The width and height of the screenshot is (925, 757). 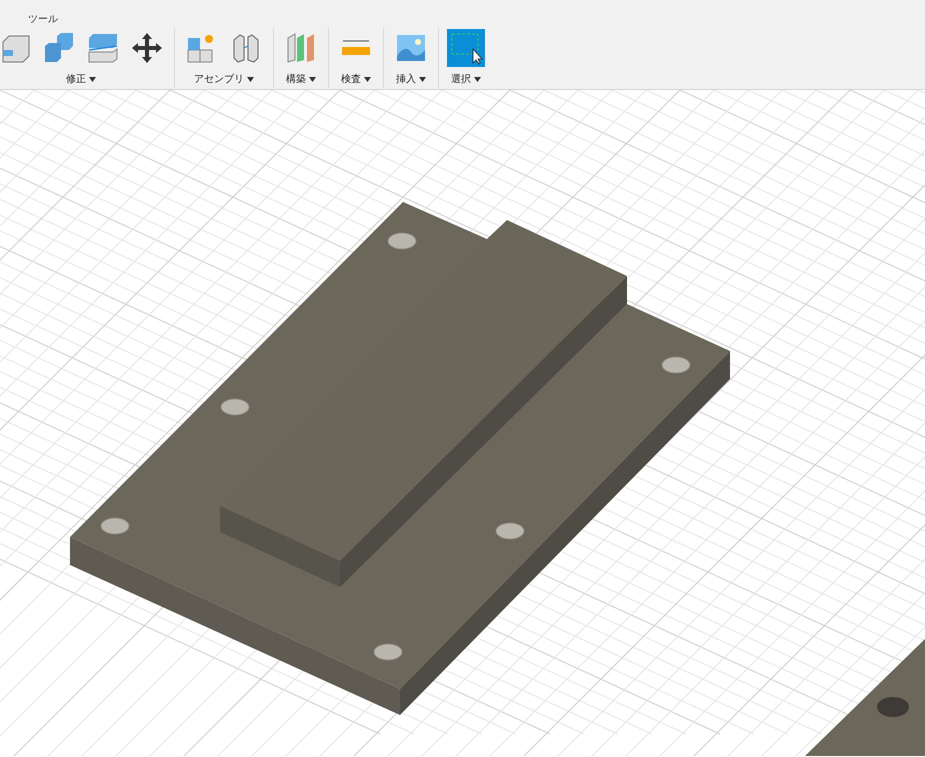 I want to click on group-menu-button: 挿入, so click(x=411, y=79).